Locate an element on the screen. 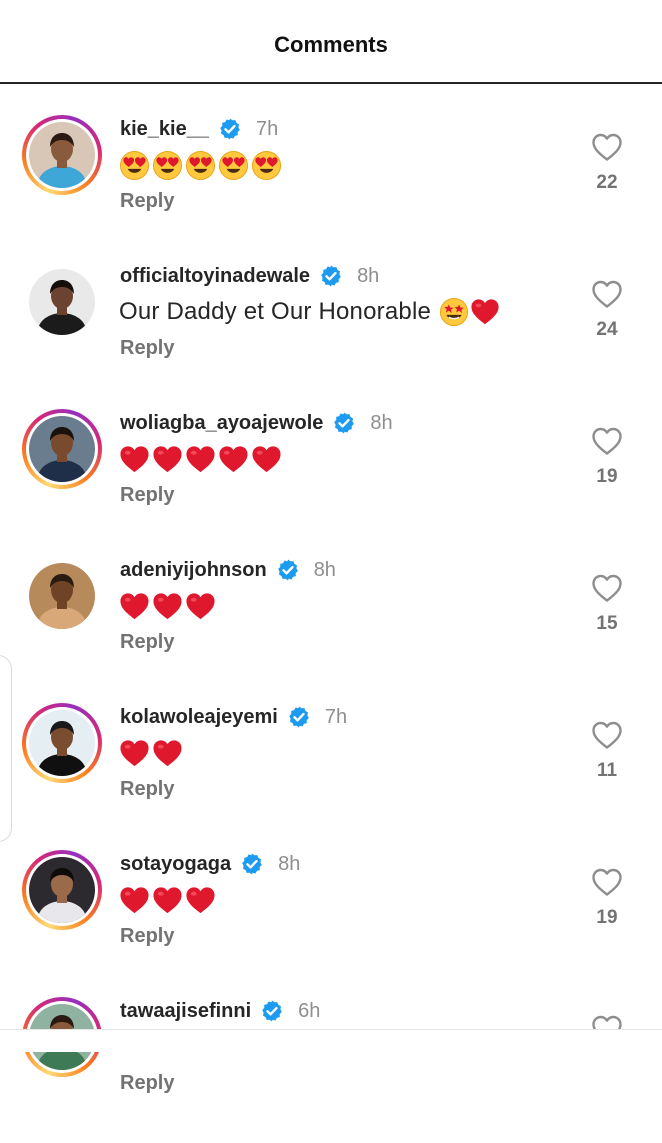 The width and height of the screenshot is (662, 1143). comment-text: Our Daddy et Our Honorable is located at coordinates (309, 312).